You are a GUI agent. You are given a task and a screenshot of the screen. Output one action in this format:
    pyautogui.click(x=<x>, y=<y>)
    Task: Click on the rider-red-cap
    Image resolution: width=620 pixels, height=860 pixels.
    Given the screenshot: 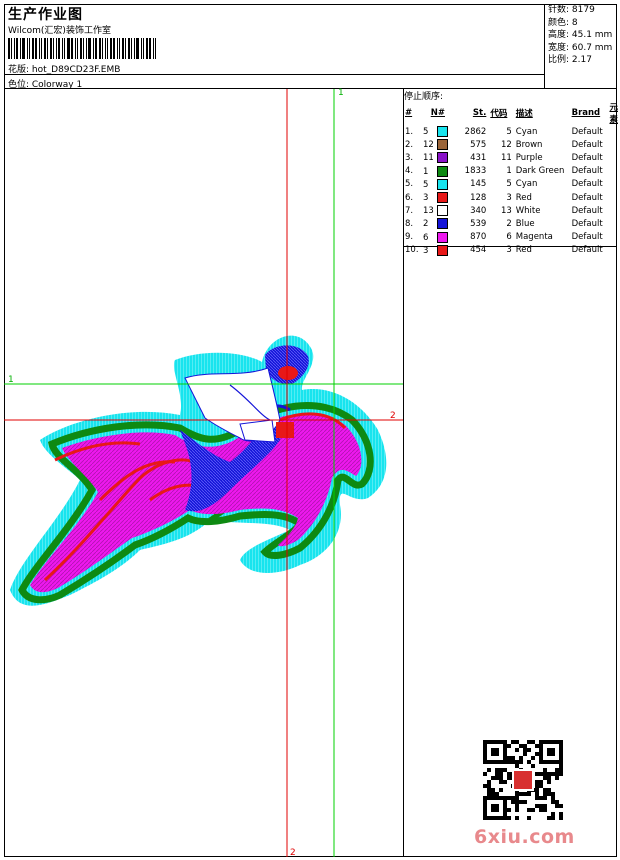 What is the action you would take?
    pyautogui.click(x=288, y=373)
    